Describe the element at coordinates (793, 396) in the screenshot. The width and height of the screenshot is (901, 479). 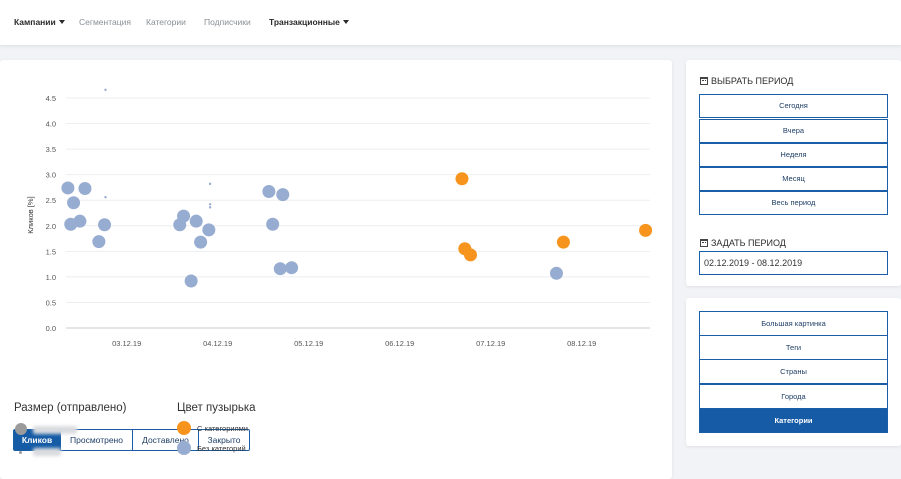
I see `view-cities-button: Города` at that location.